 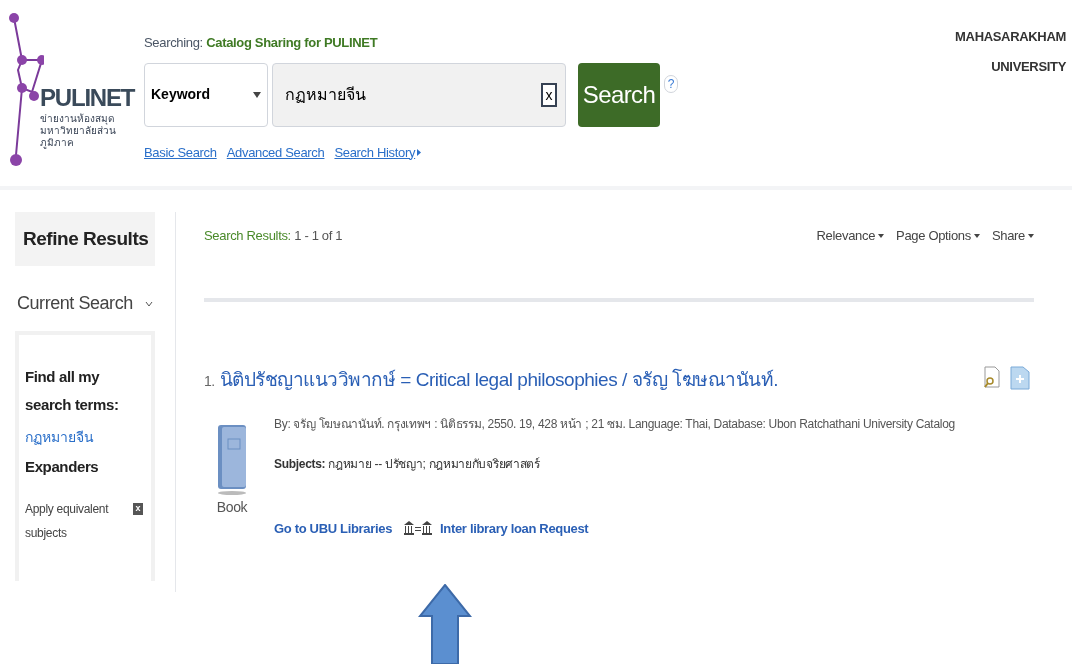 I want to click on dropdown-menu: Page Options, so click(x=938, y=236).